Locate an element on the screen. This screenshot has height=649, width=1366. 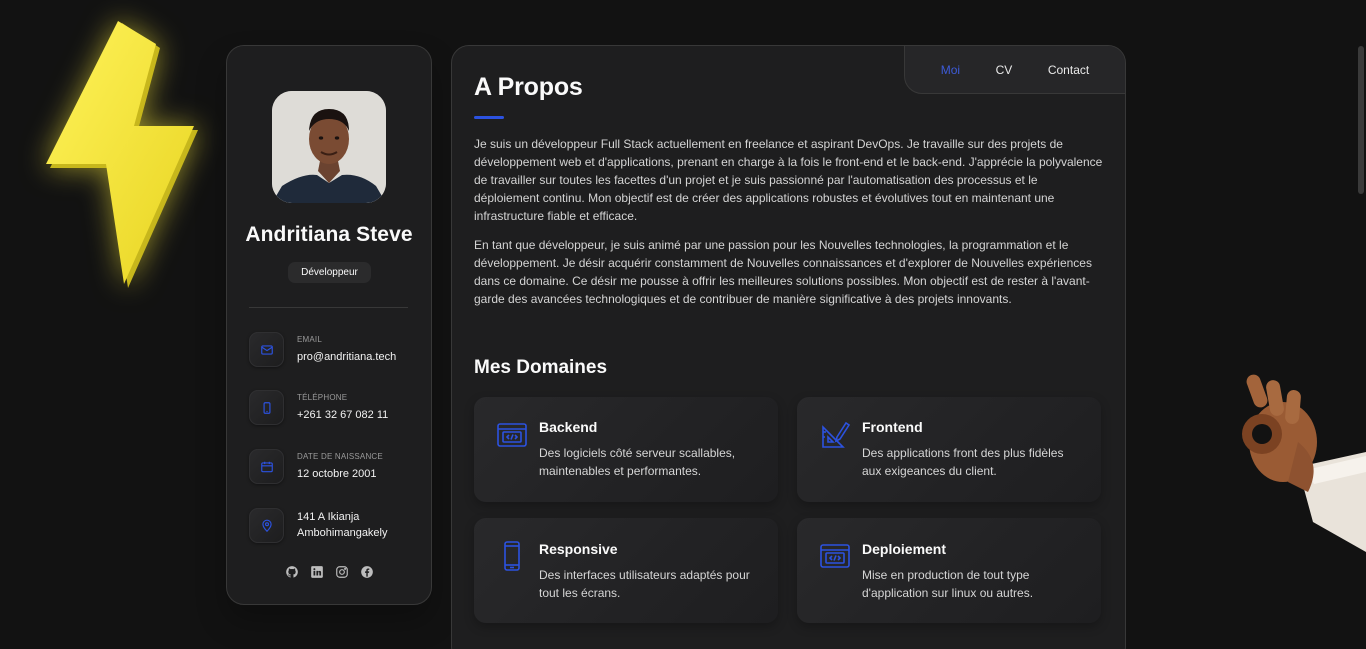
design-icon is located at coordinates (835, 435).